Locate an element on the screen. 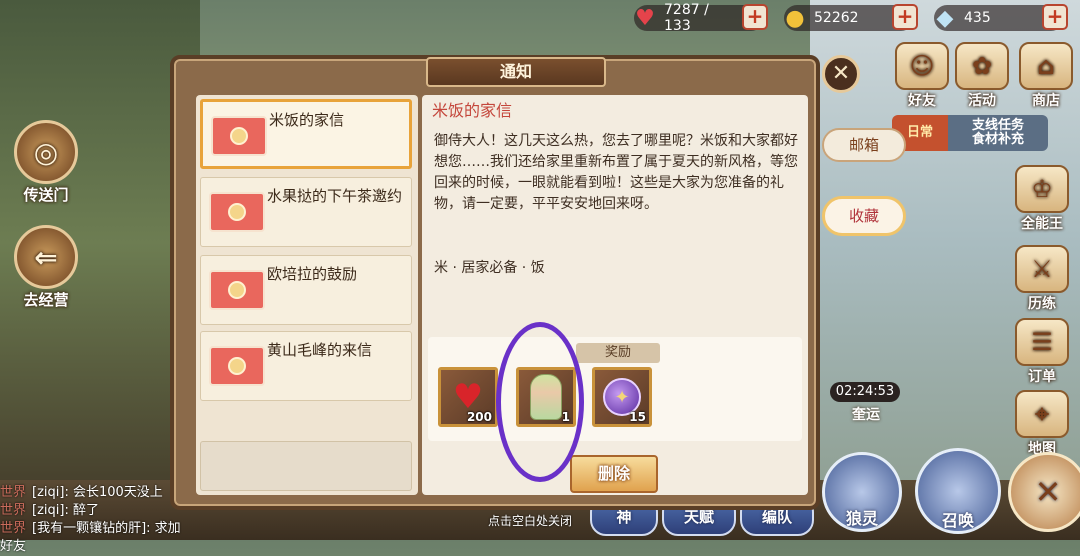 The image size is (1080, 556). side-task-label: 支线任务 食材补充 is located at coordinates (997, 132).